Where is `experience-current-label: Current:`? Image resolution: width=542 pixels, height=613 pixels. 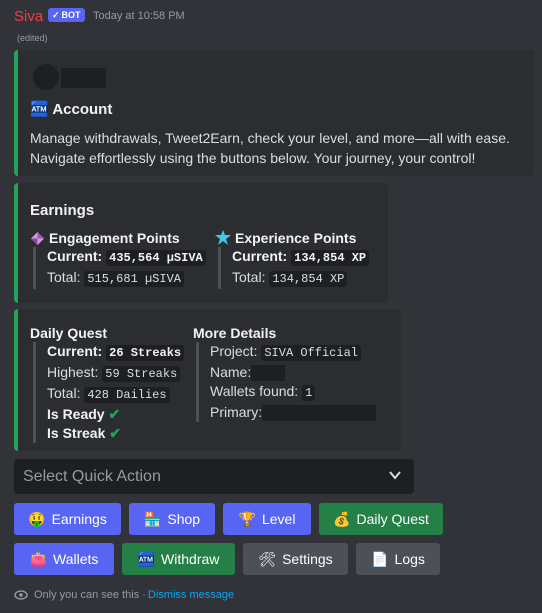
experience-current-label: Current: is located at coordinates (260, 256).